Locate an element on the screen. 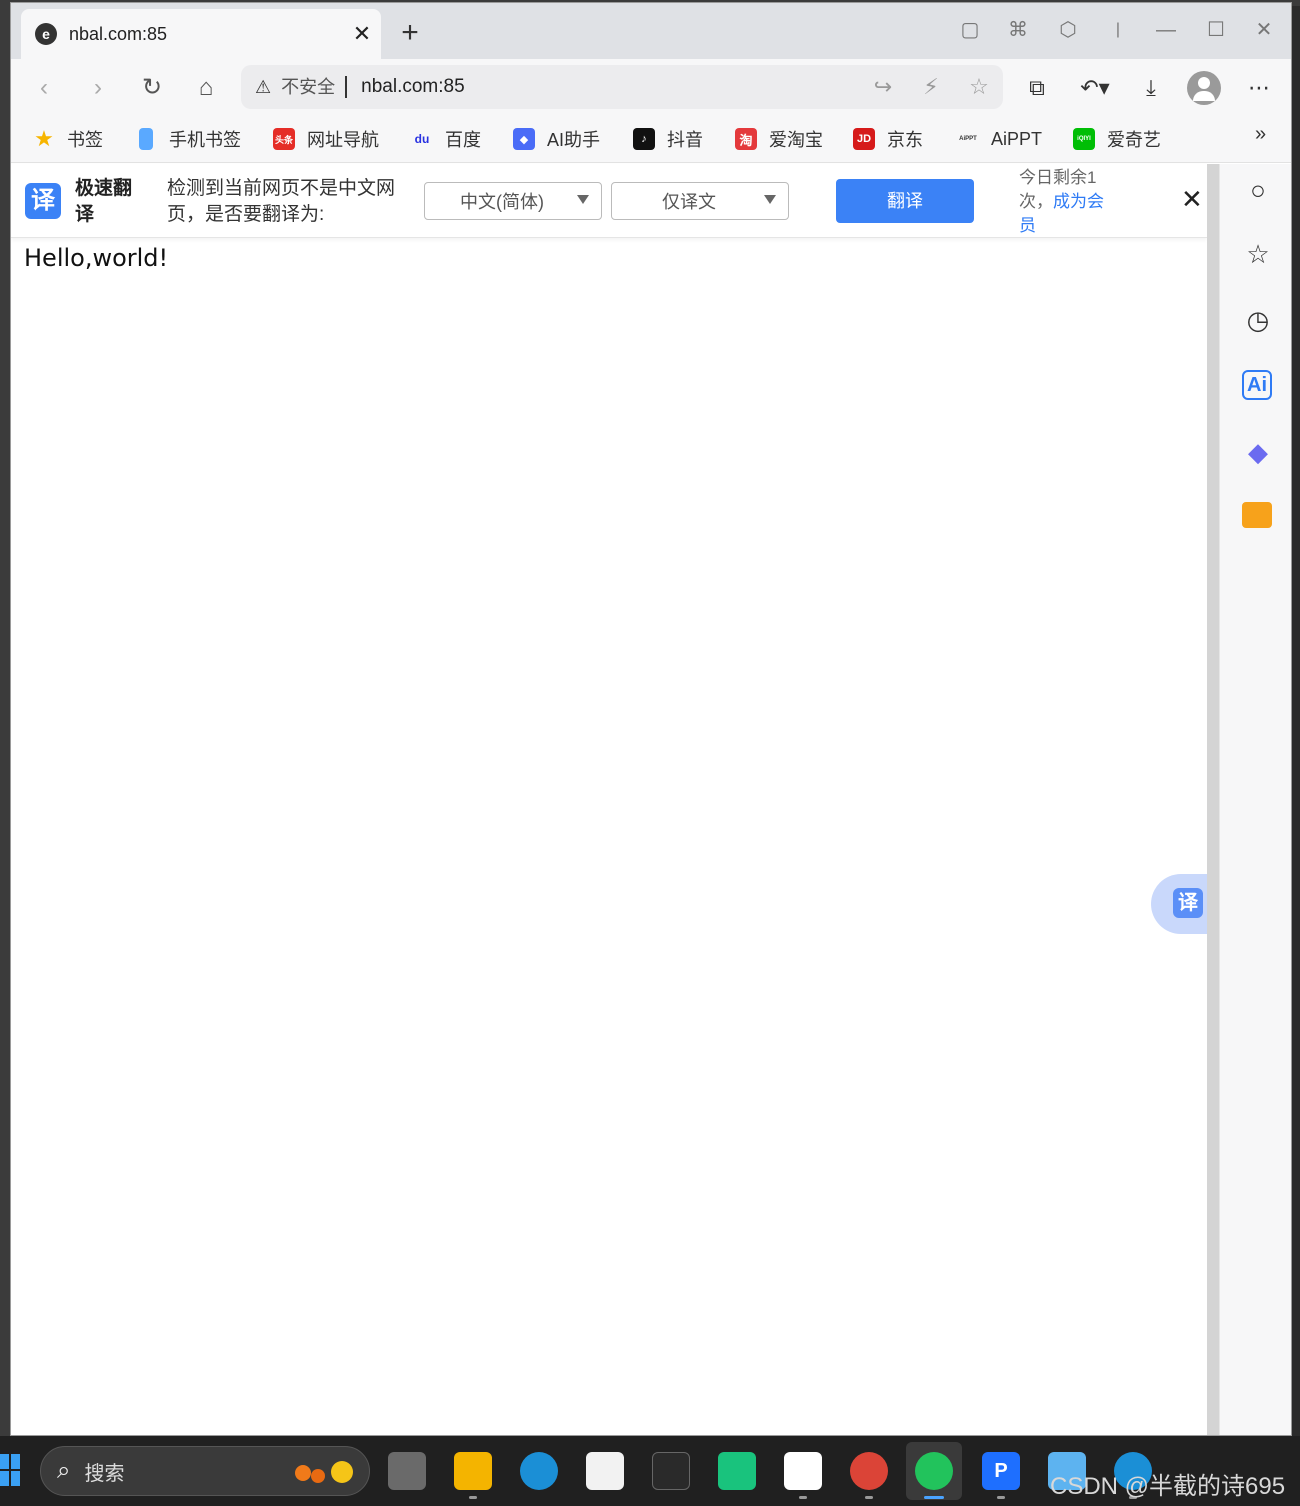  search-icon: ○ is located at coordinates (1258, 190).